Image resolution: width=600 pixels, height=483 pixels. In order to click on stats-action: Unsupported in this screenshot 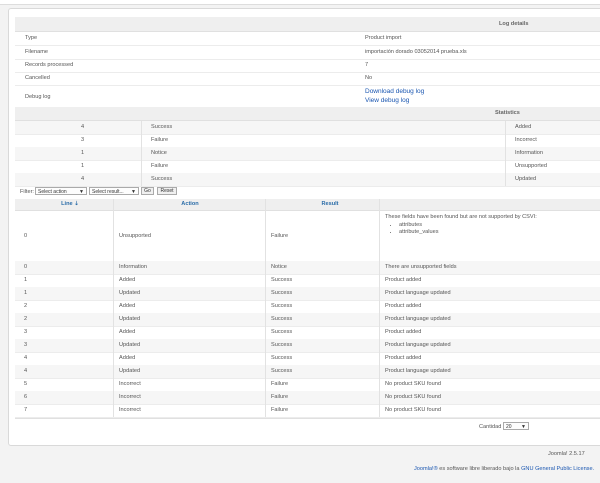, I will do `click(531, 166)`.